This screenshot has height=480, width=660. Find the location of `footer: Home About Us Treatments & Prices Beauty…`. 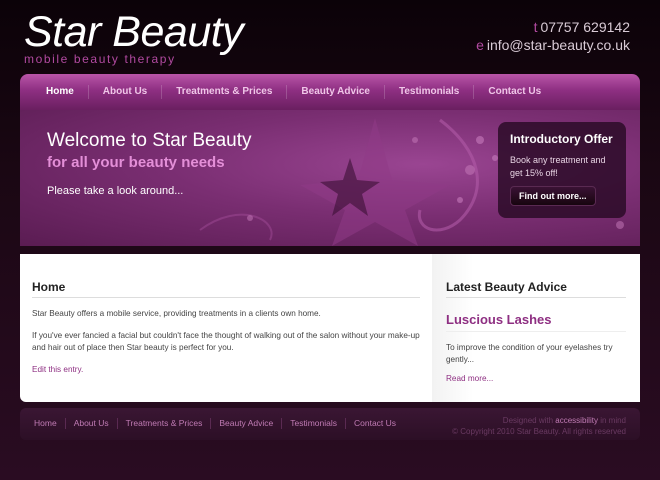

footer: Home About Us Treatments & Prices Beauty… is located at coordinates (330, 424).